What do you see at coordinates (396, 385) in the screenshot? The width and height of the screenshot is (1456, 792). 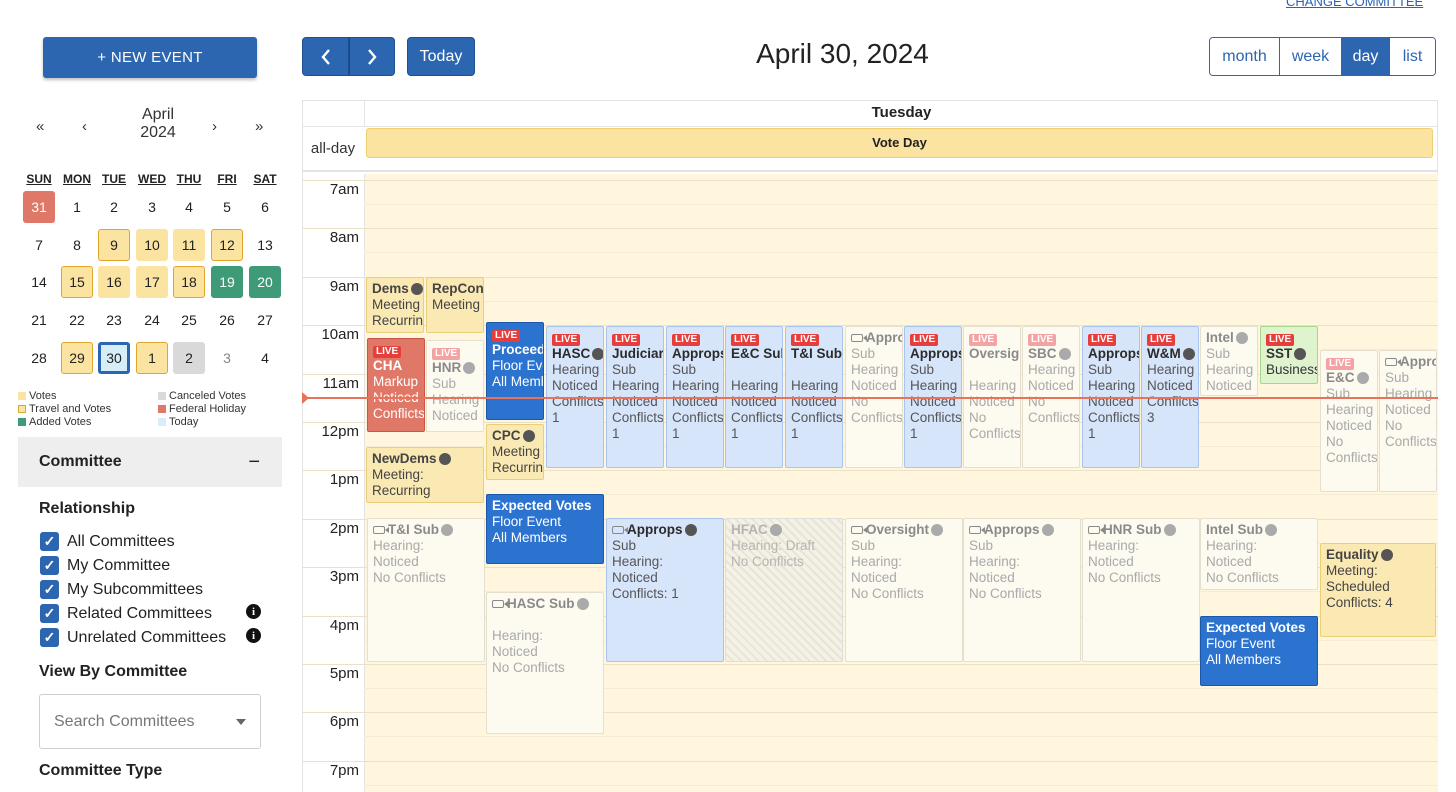 I see `calendar-event-cha: LIVE CHA Markup Noticed Conflicts` at bounding box center [396, 385].